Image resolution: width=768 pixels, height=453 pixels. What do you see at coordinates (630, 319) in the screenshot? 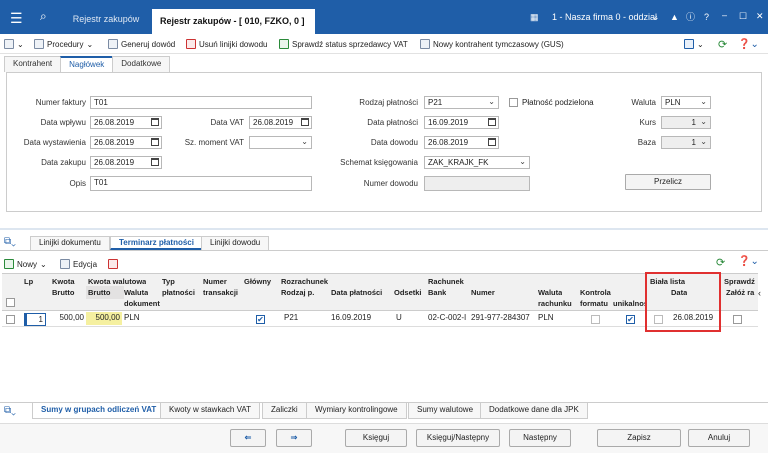
I see `row-unikalnosc-checkbox` at bounding box center [630, 319].